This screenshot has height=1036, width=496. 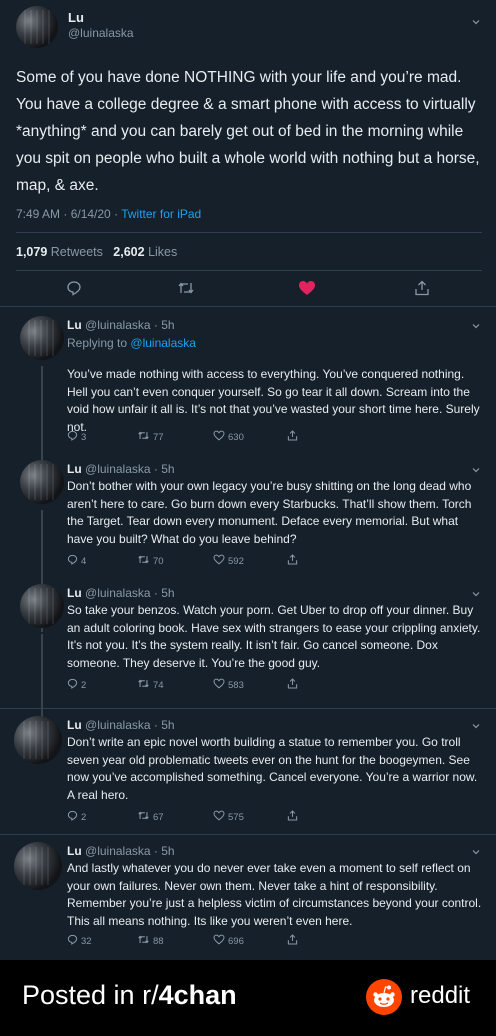 I want to click on retweets-count: 1,079, so click(x=31, y=252).